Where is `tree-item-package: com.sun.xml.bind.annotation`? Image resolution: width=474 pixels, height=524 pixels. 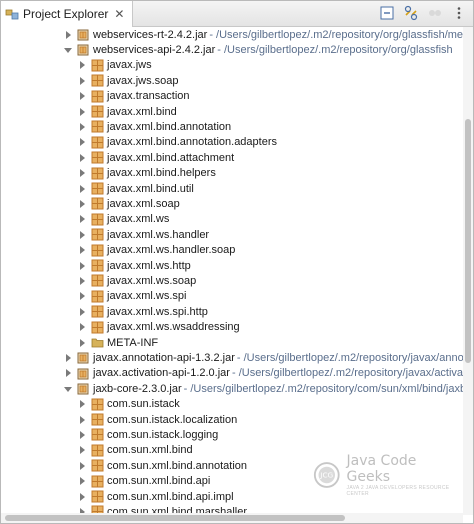 tree-item-package: com.sun.xml.bind.annotation is located at coordinates (162, 465).